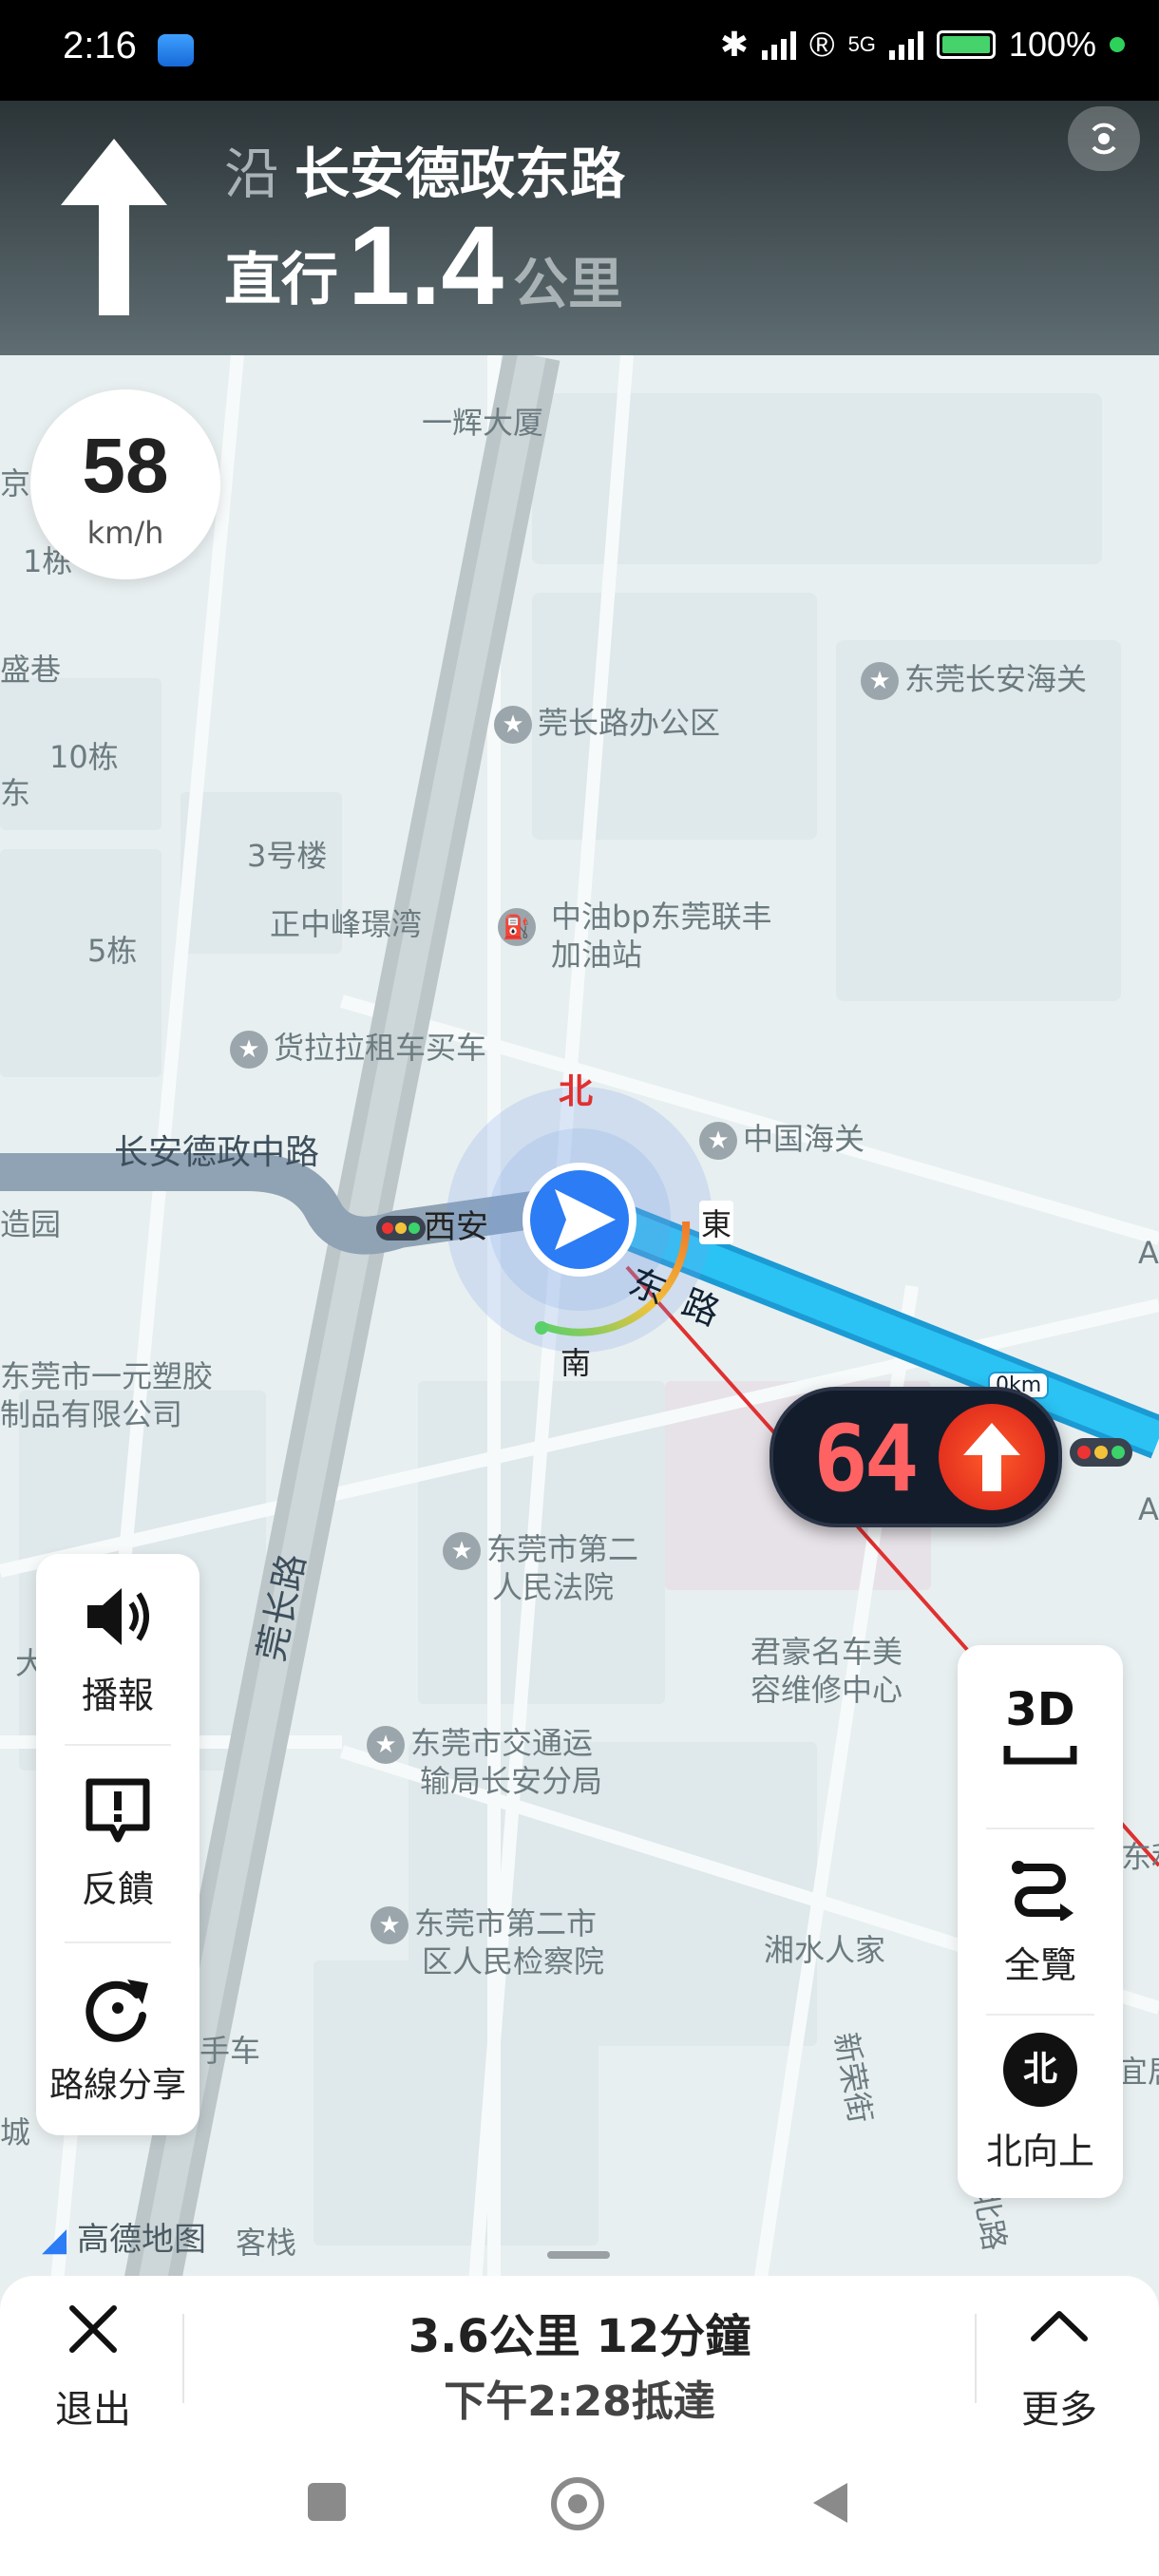  I want to click on current-speed: 58 km/h, so click(125, 484).